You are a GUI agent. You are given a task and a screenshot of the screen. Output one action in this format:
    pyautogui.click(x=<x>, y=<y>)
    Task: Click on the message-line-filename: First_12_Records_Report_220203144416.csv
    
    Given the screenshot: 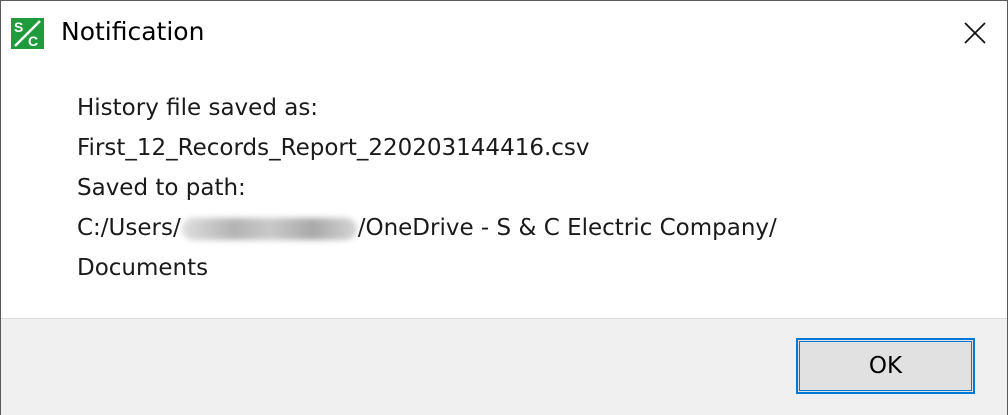 What is the action you would take?
    pyautogui.click(x=333, y=148)
    